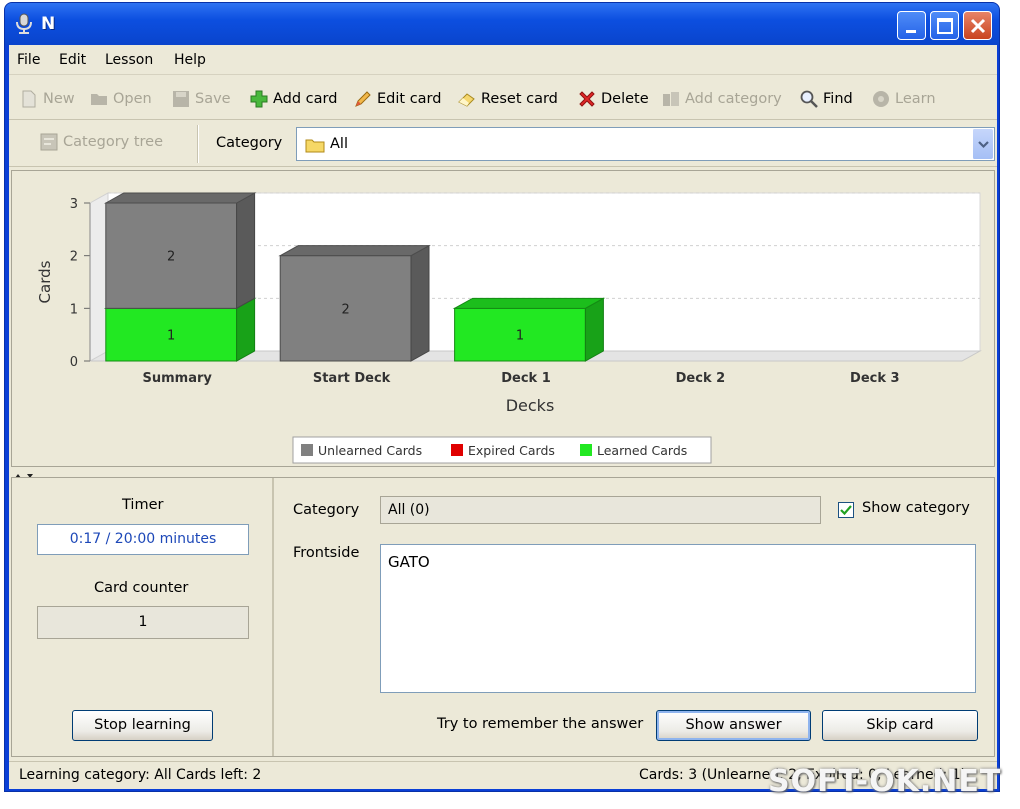 The width and height of the screenshot is (1020, 809). I want to click on tree-icon, so click(49, 142).